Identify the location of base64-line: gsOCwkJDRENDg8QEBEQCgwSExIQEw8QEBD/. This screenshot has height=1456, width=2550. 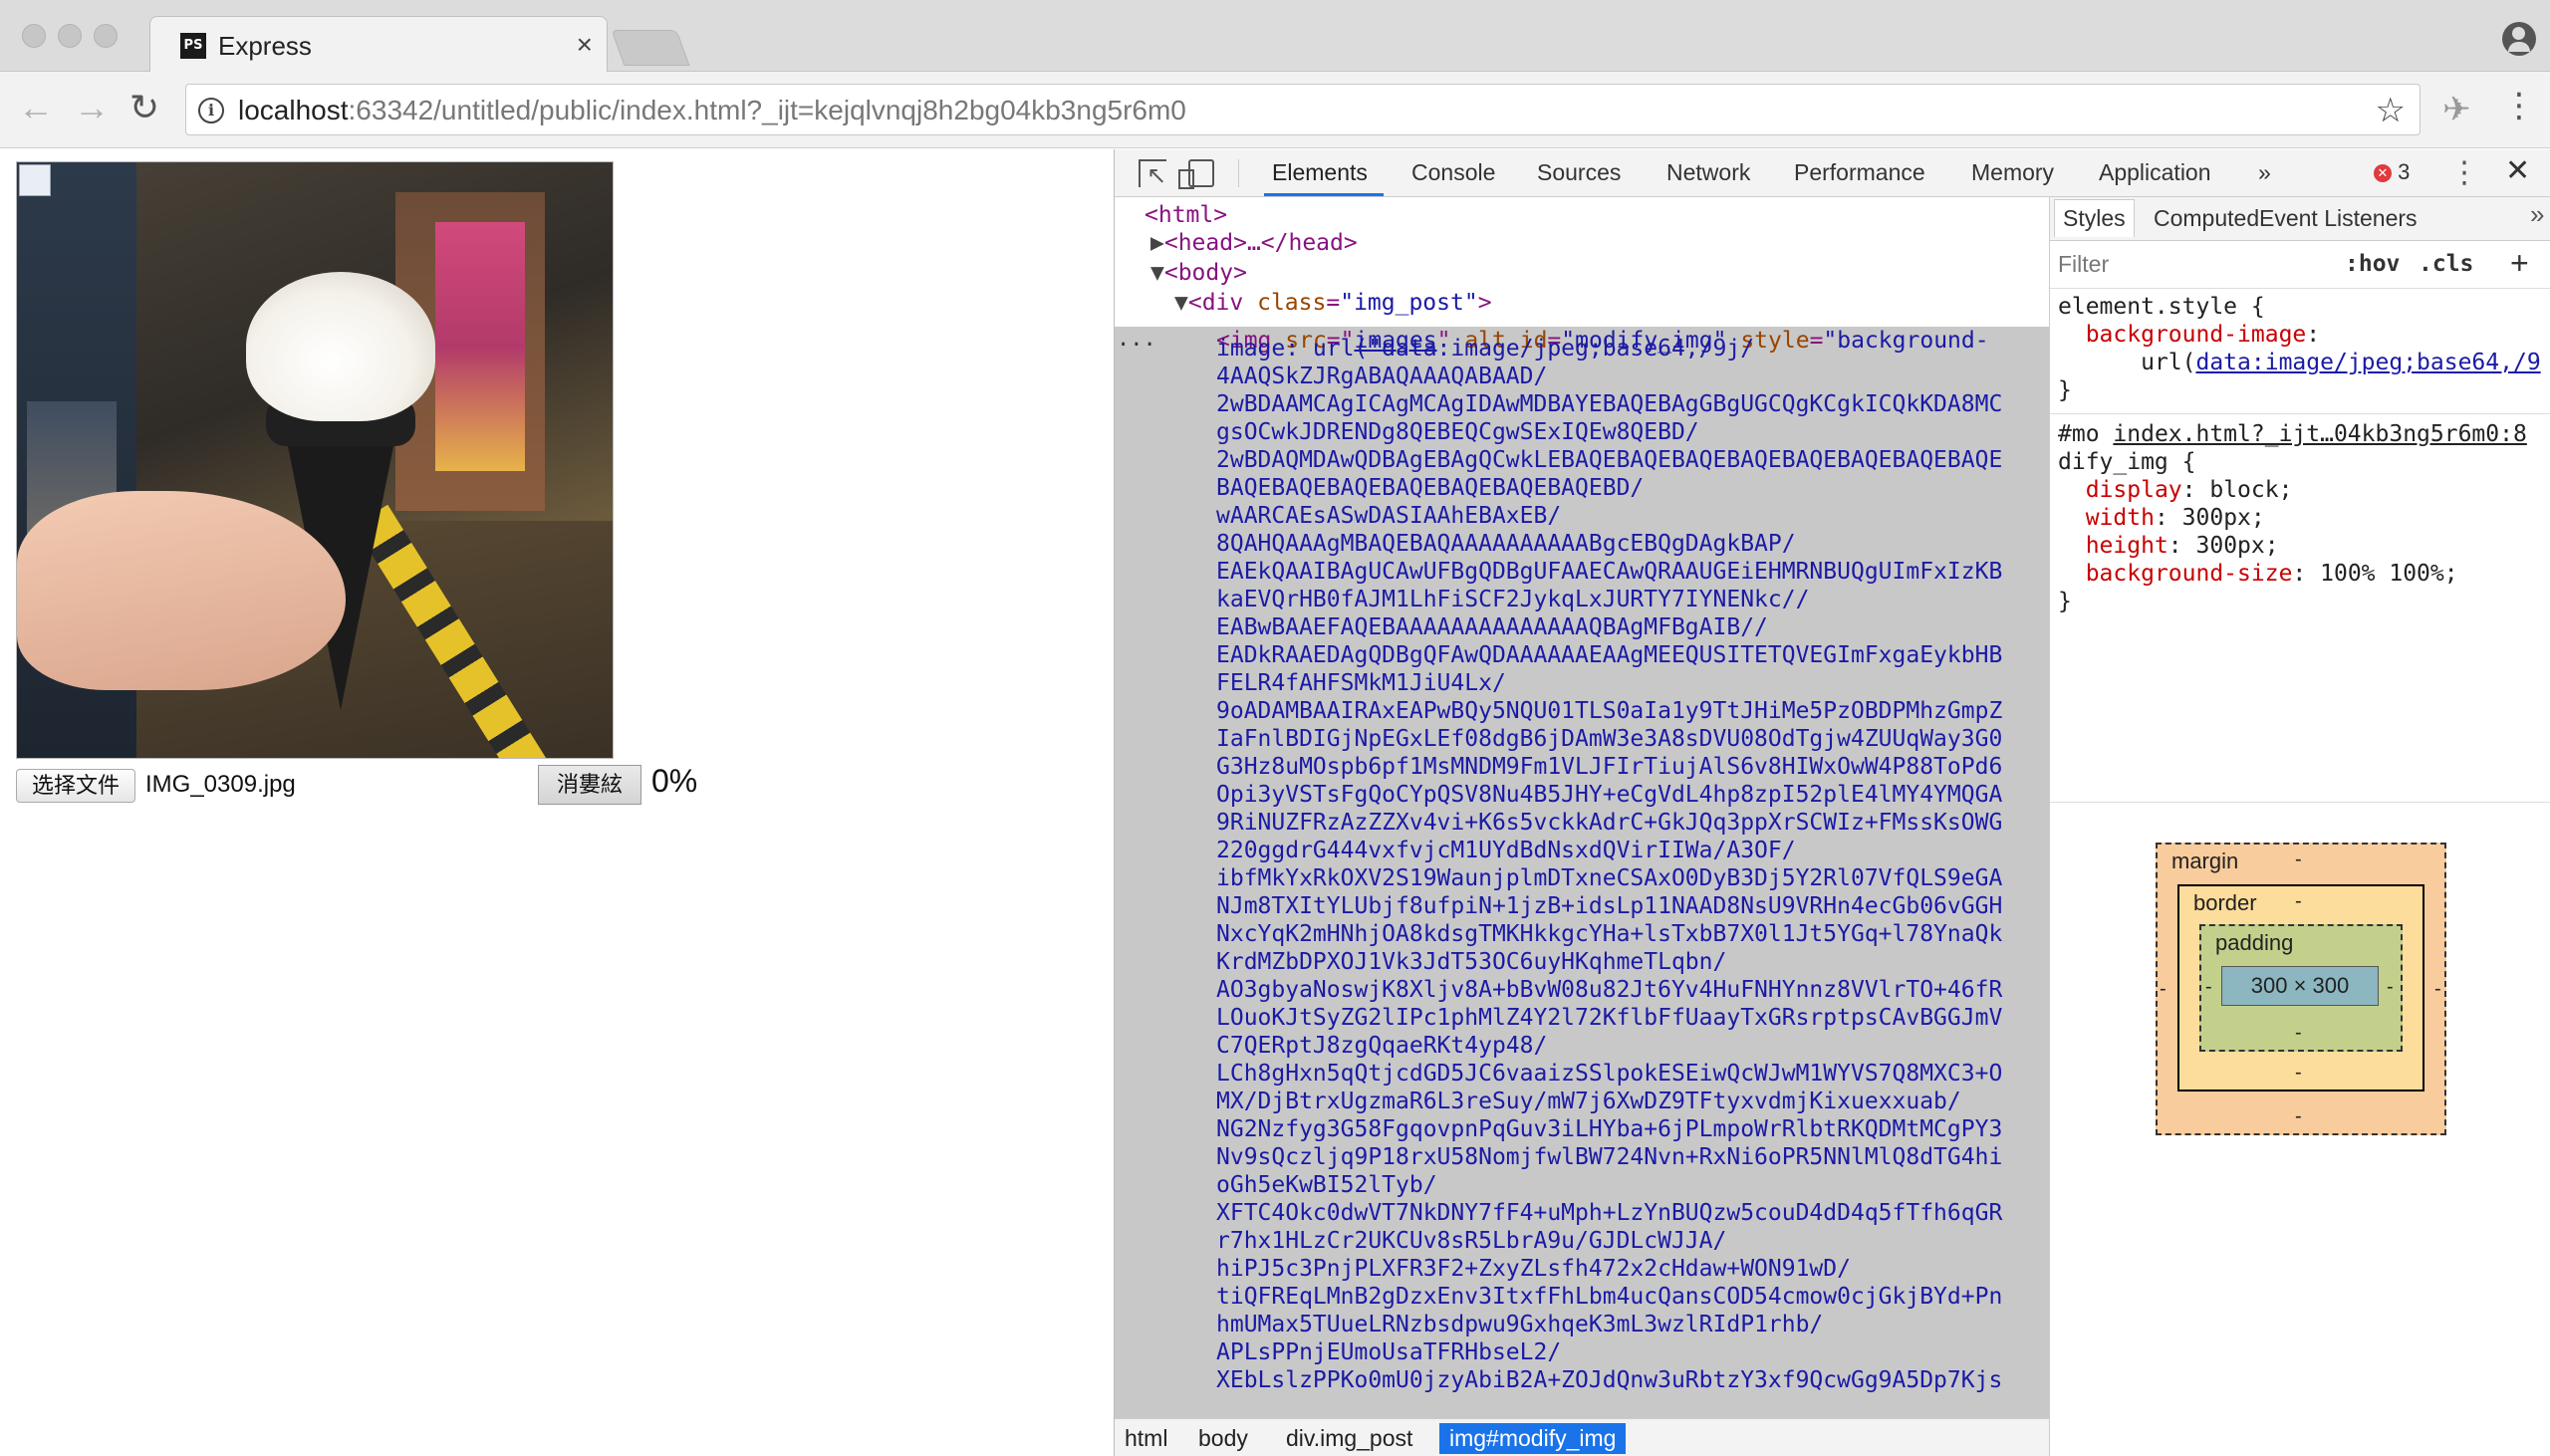
(1457, 432).